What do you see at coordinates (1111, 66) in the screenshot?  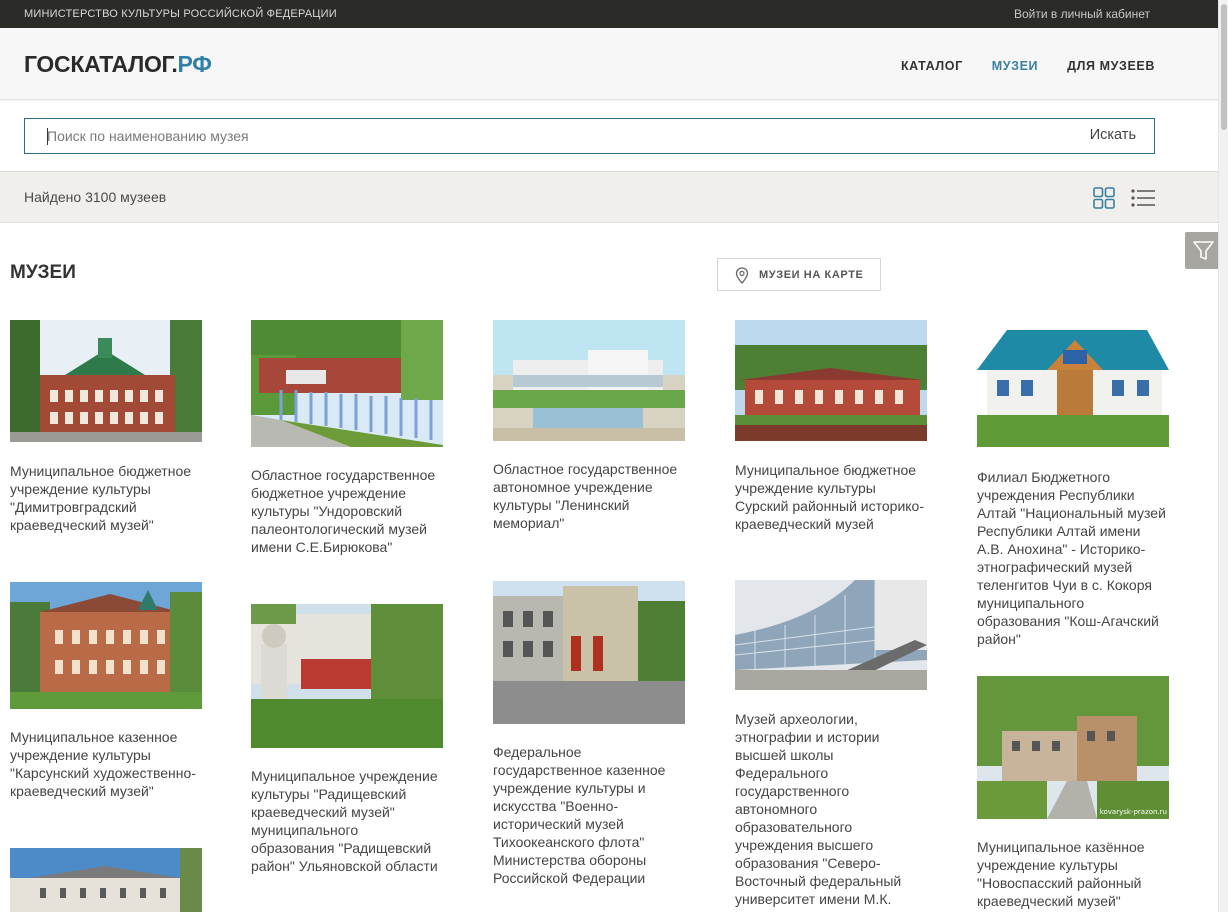 I see `nav-for-museums: ДЛЯ МУЗЕЕВ` at bounding box center [1111, 66].